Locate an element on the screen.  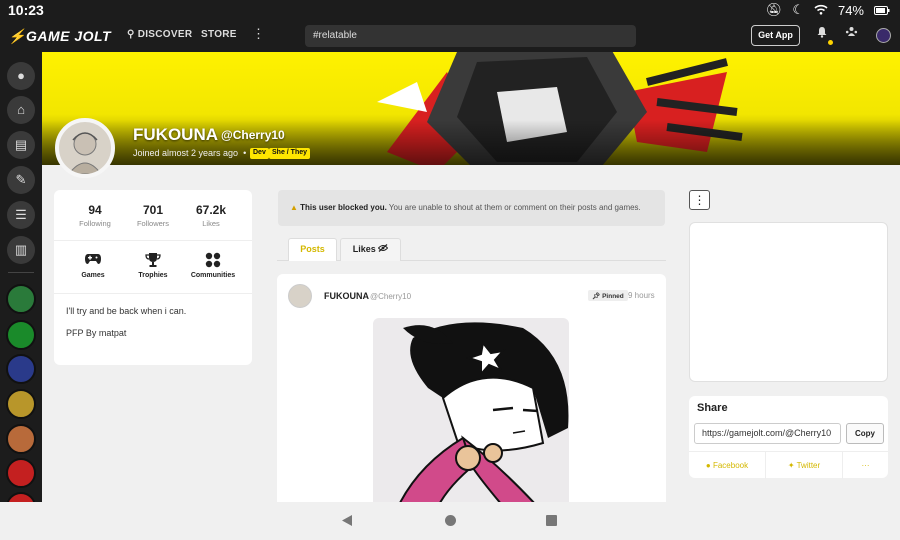
trophies-link: Trophies is located at coordinates (153, 265).